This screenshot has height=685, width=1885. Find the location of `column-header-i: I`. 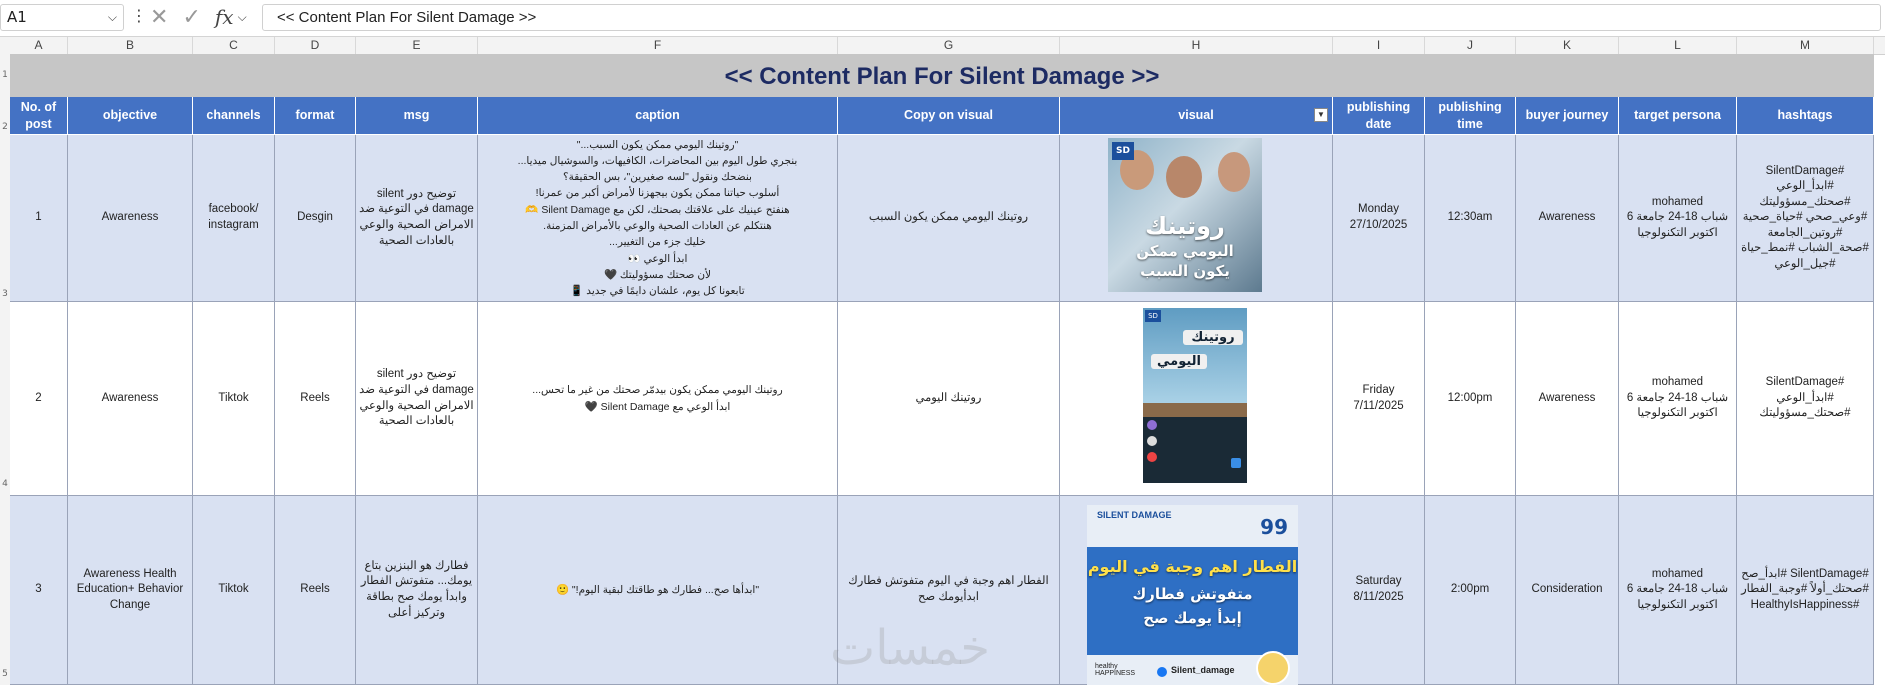

column-header-i: I is located at coordinates (1379, 45).